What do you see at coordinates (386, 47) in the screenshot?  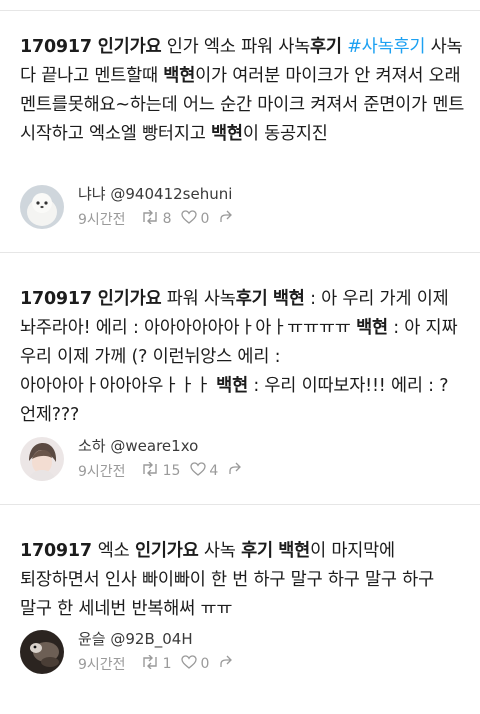 I see `hashtag-link: #사녹후기` at bounding box center [386, 47].